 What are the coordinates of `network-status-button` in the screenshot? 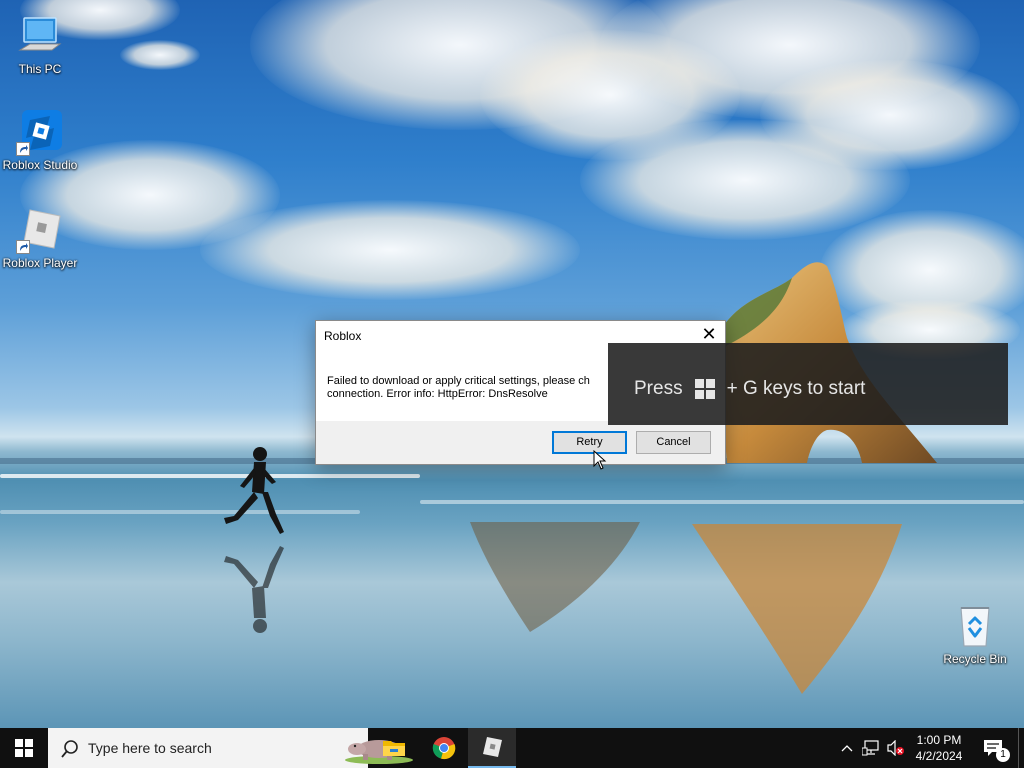 It's located at (871, 748).